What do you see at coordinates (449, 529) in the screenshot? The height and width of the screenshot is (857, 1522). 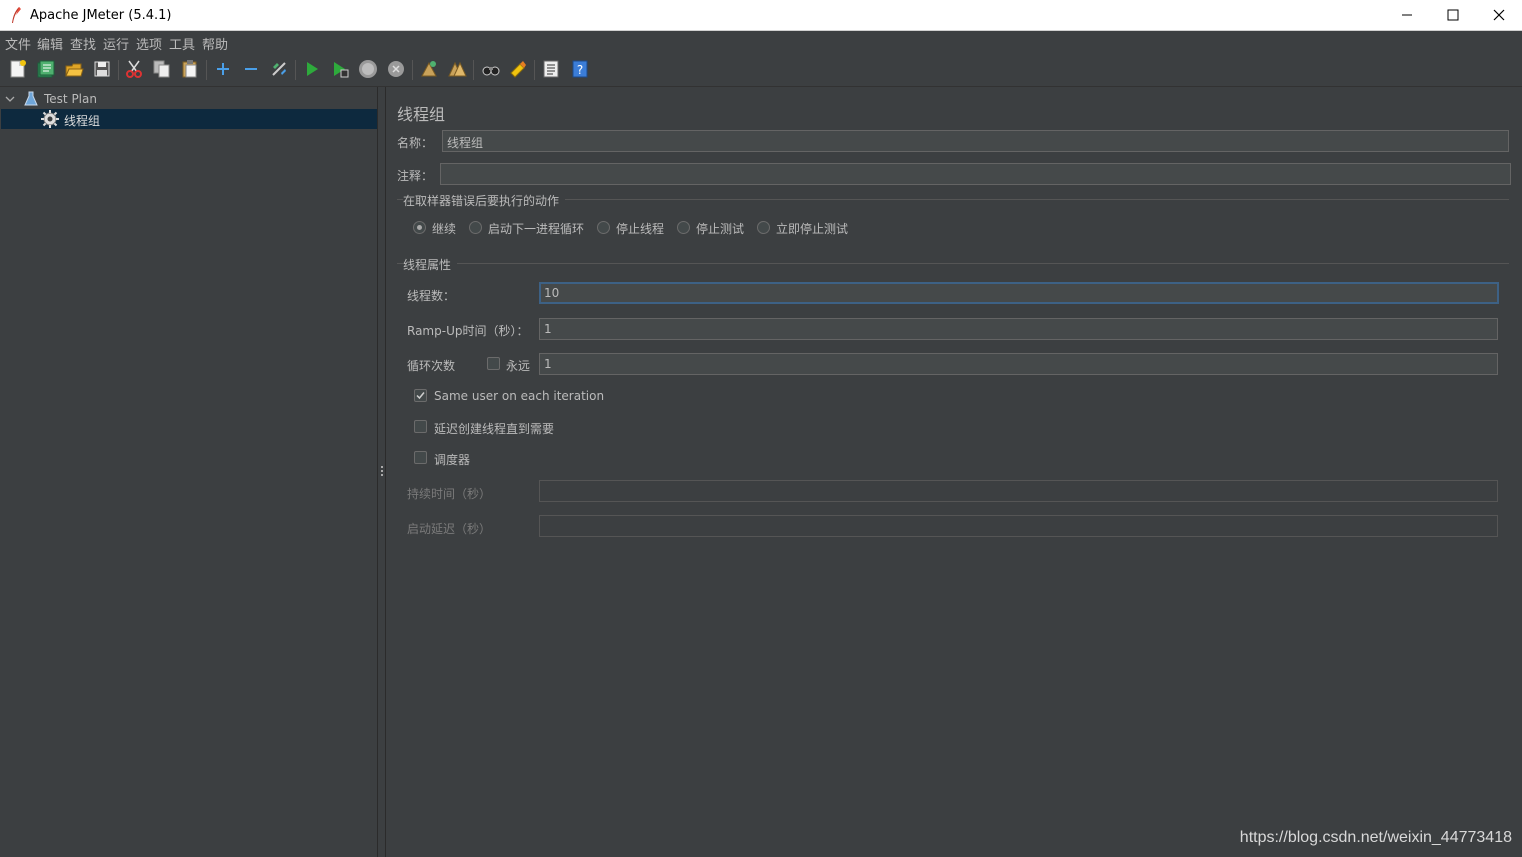 I see `startup-delay-label: 启动延迟（秒）` at bounding box center [449, 529].